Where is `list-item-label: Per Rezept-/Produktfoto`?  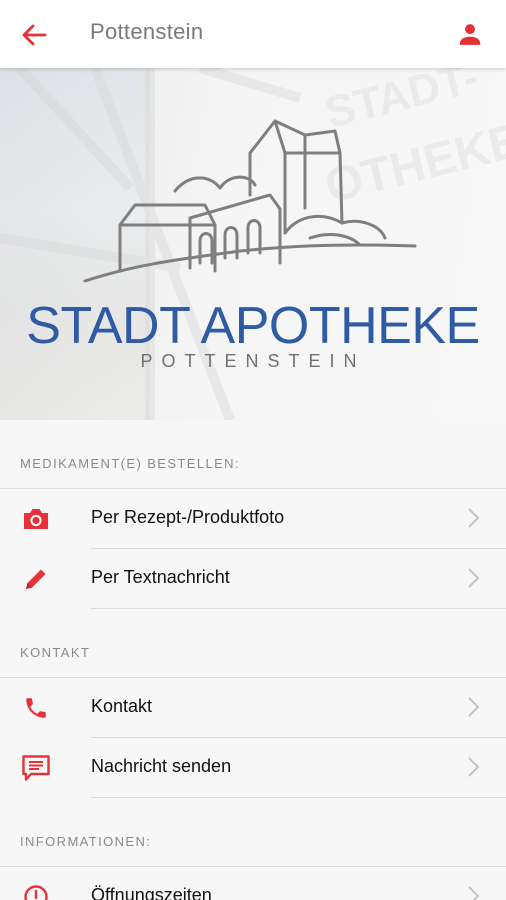
list-item-label: Per Rezept-/Produktfoto is located at coordinates (188, 517).